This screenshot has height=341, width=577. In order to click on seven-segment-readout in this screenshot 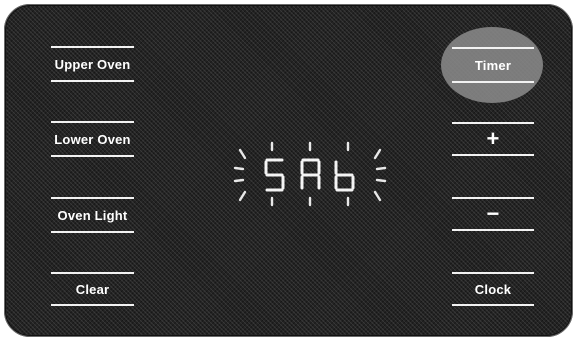, I will do `click(309, 175)`.